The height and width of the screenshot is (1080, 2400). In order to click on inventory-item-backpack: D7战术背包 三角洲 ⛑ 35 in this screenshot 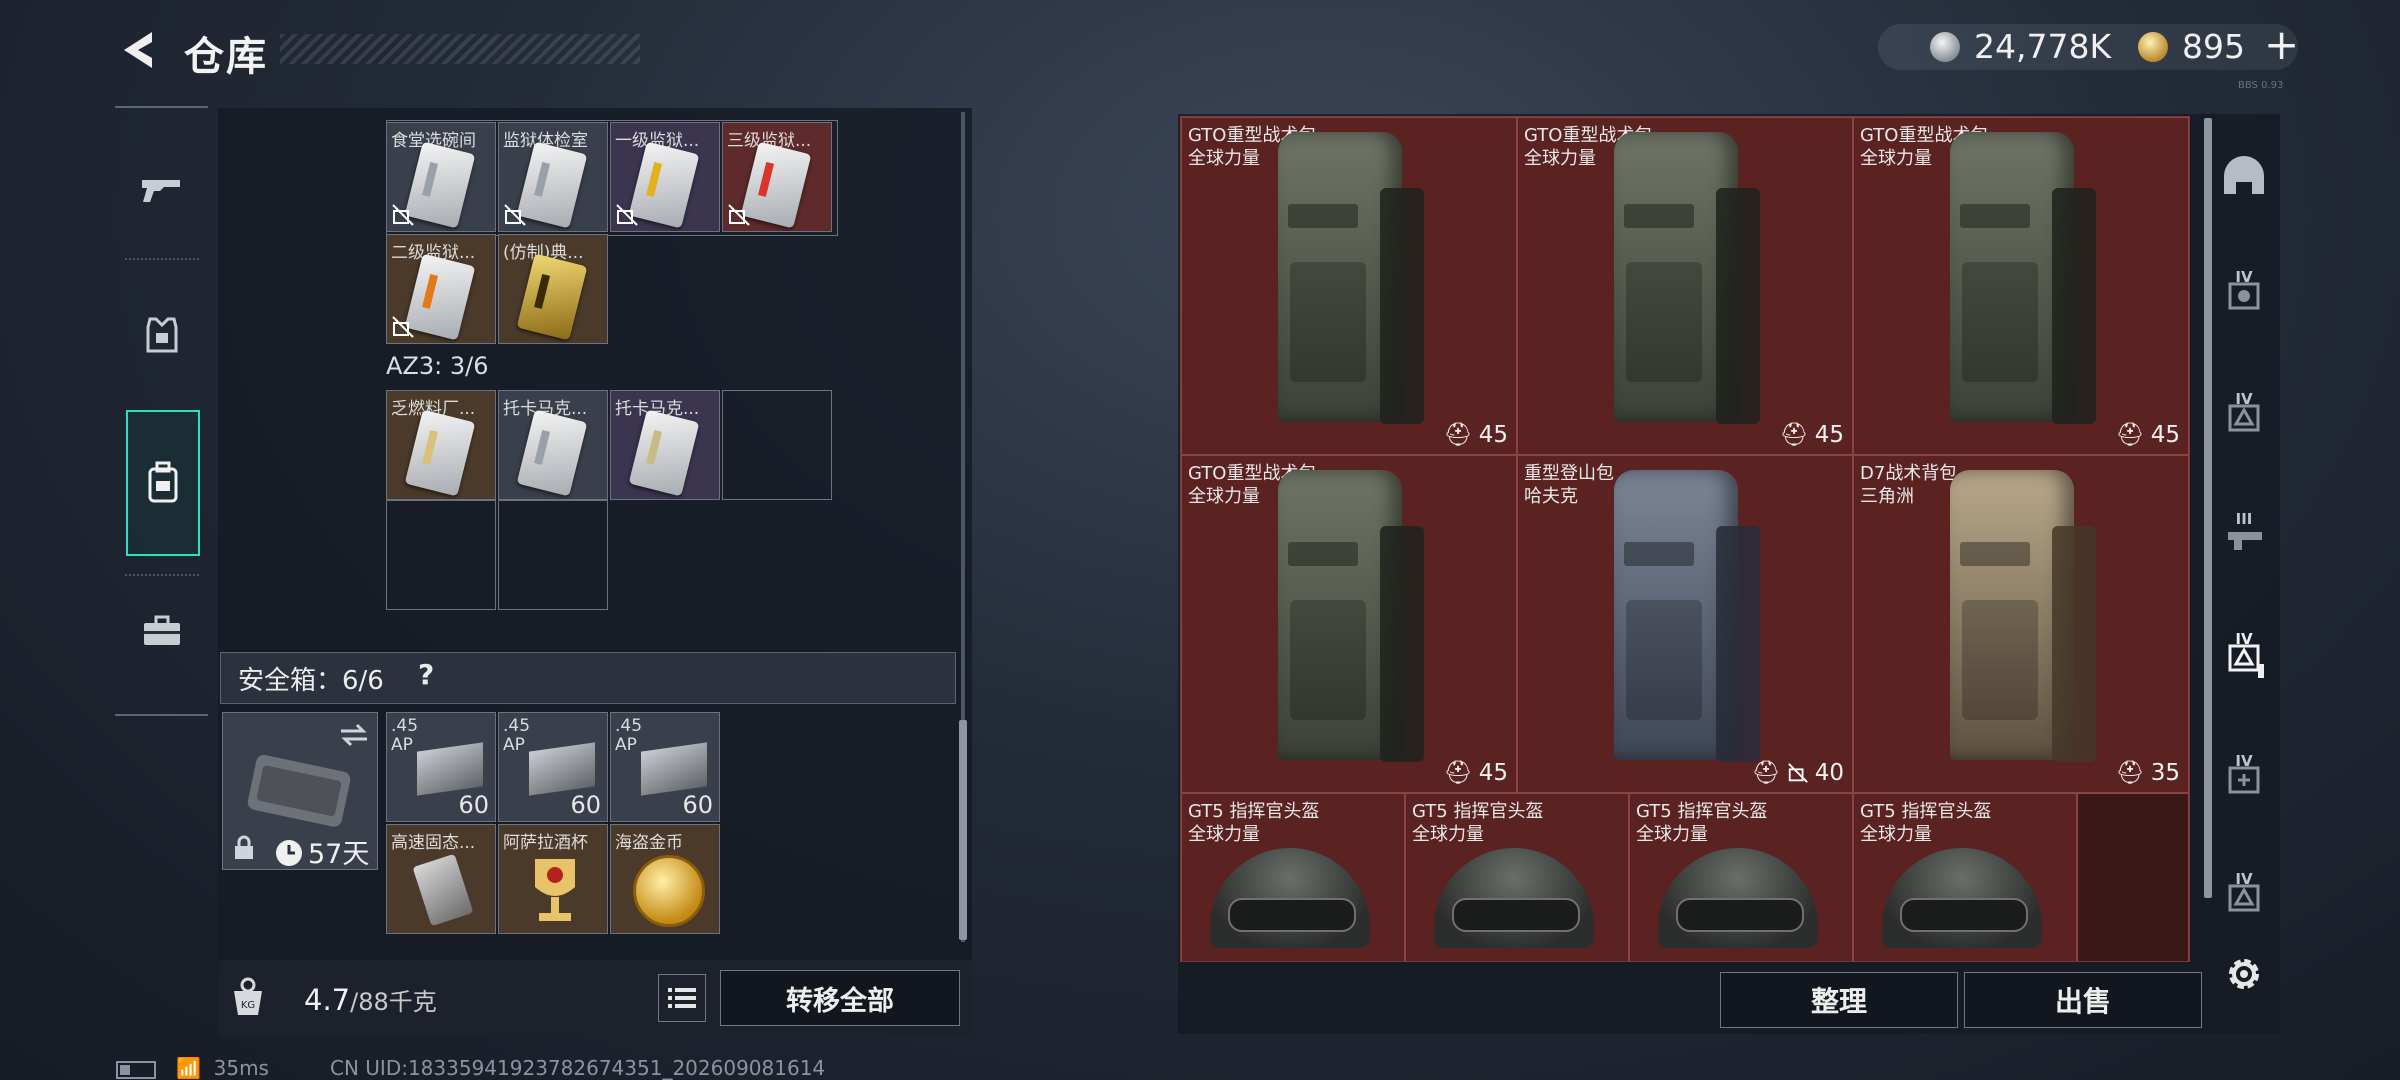, I will do `click(2021, 624)`.